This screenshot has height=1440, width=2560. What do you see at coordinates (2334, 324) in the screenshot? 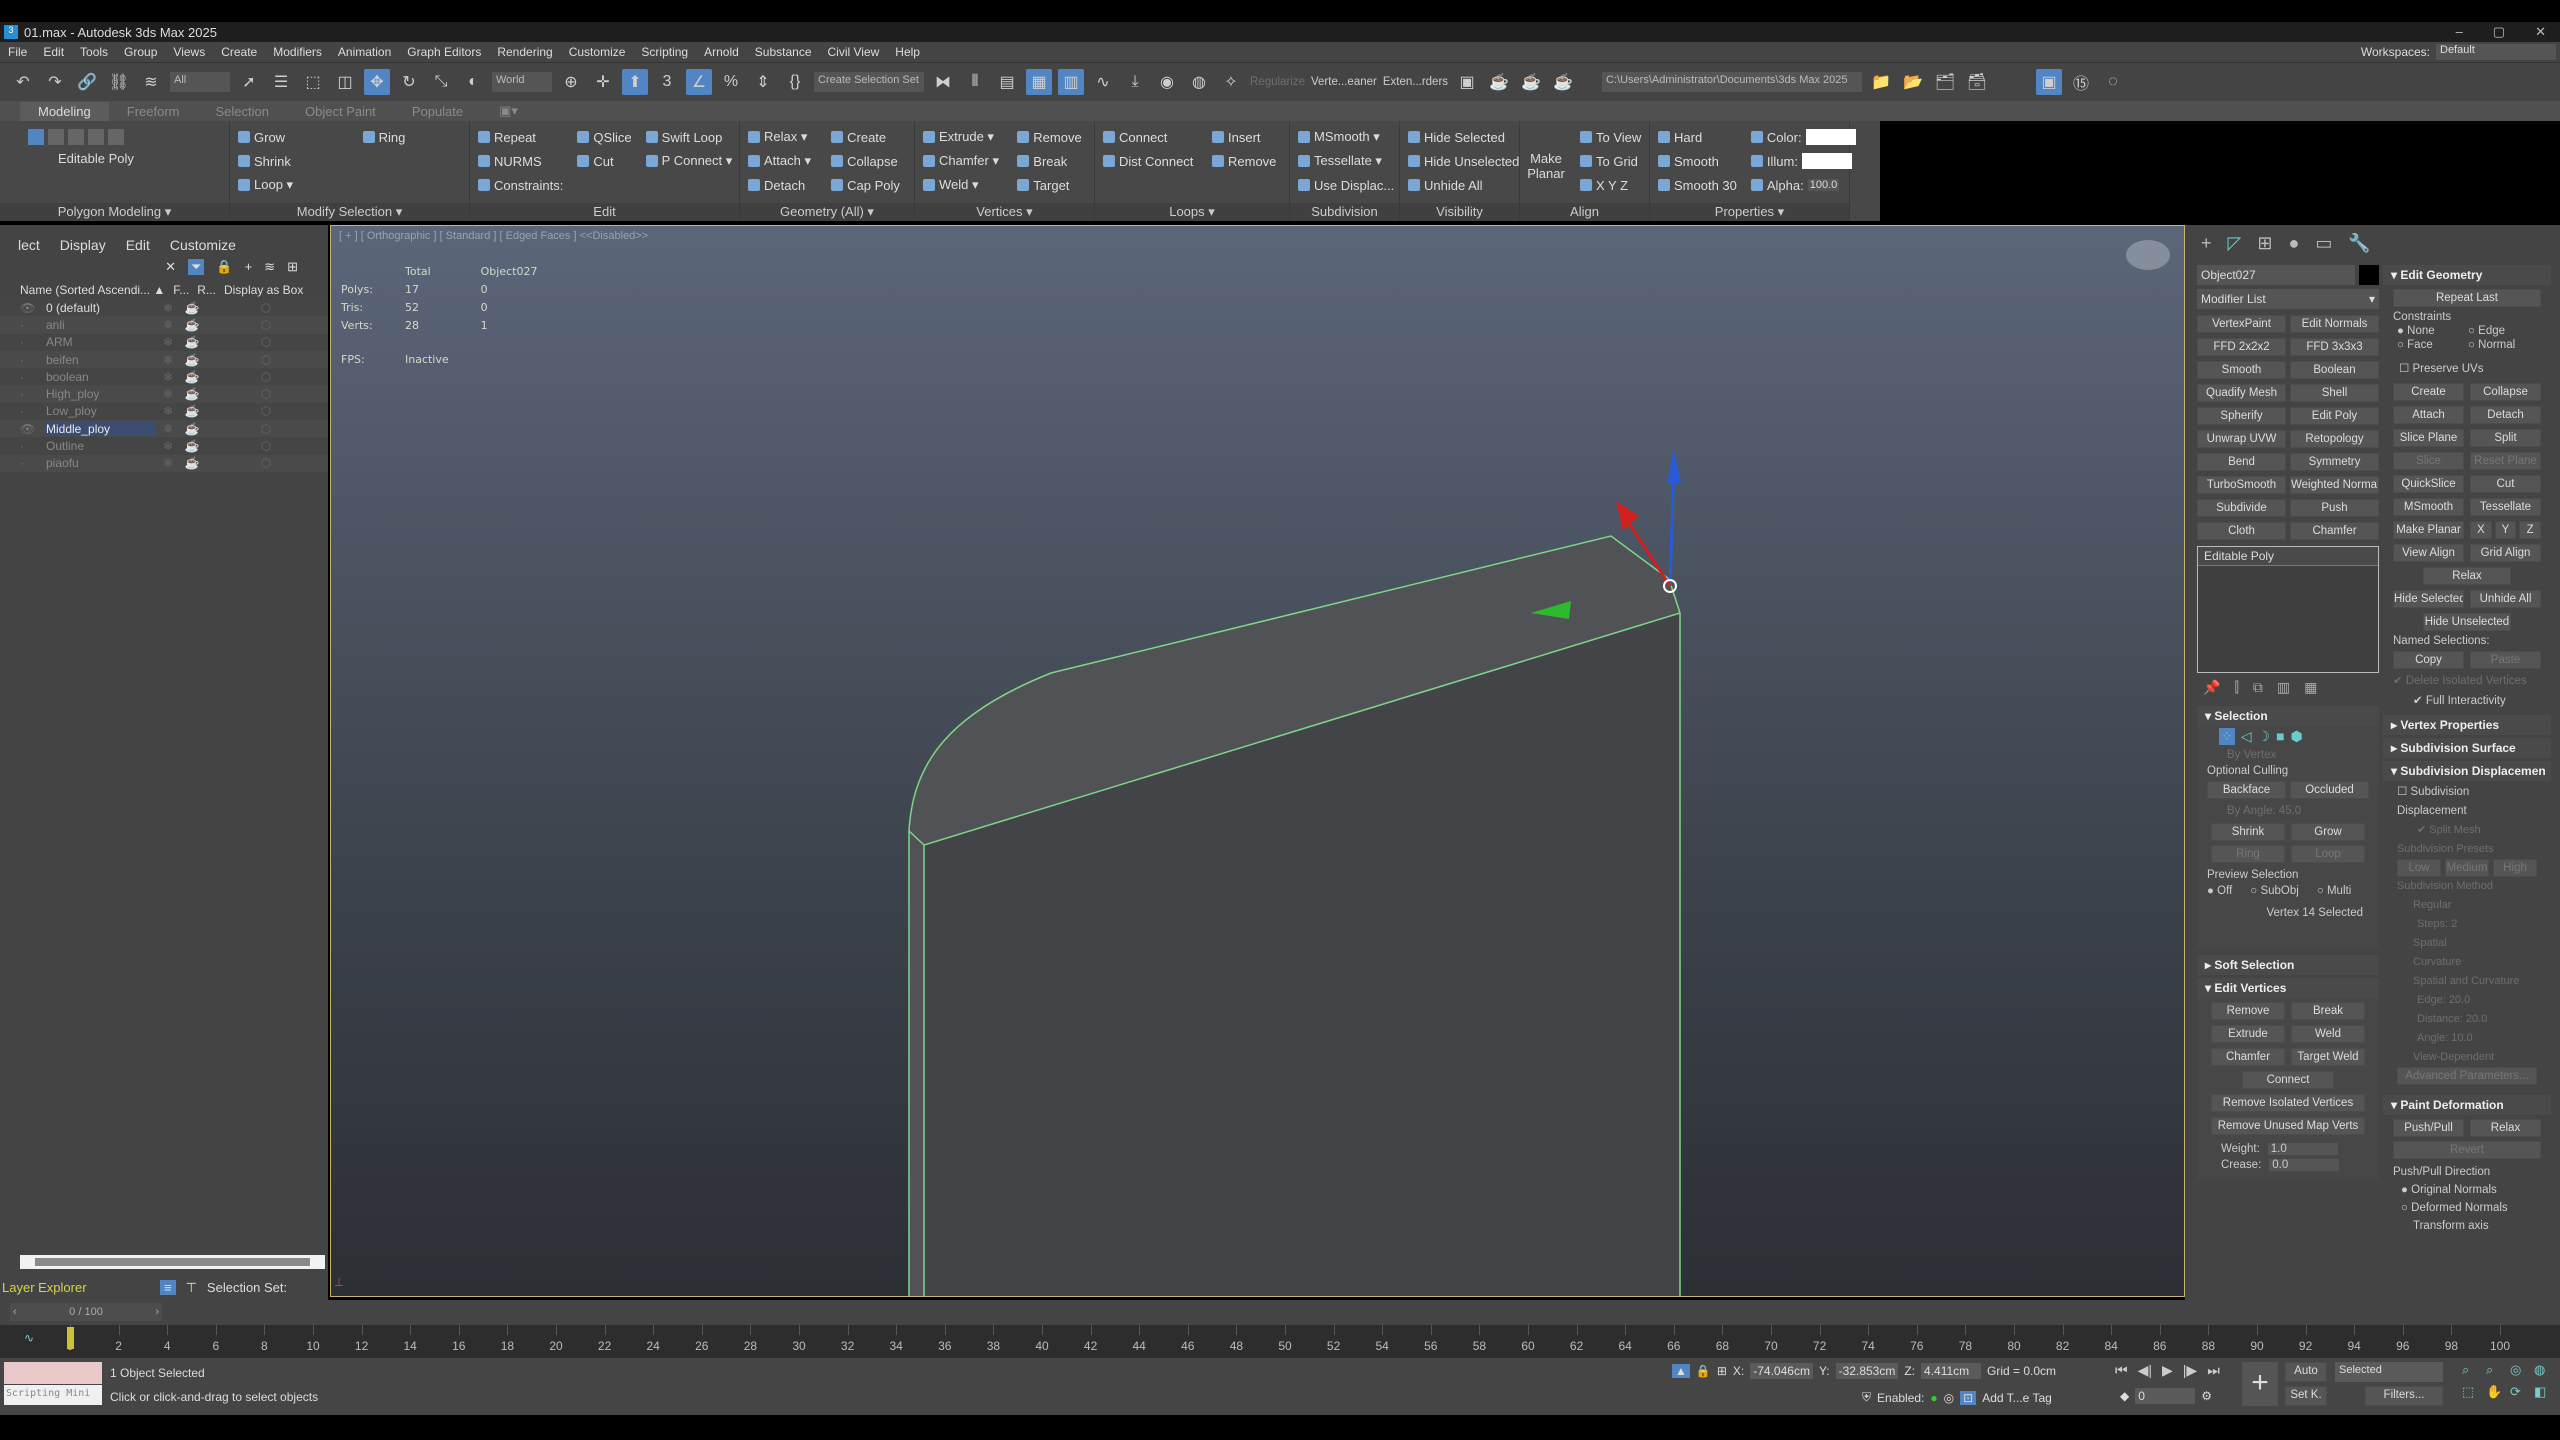
I see `modifier-edit-normals-button: Edit Normals` at bounding box center [2334, 324].